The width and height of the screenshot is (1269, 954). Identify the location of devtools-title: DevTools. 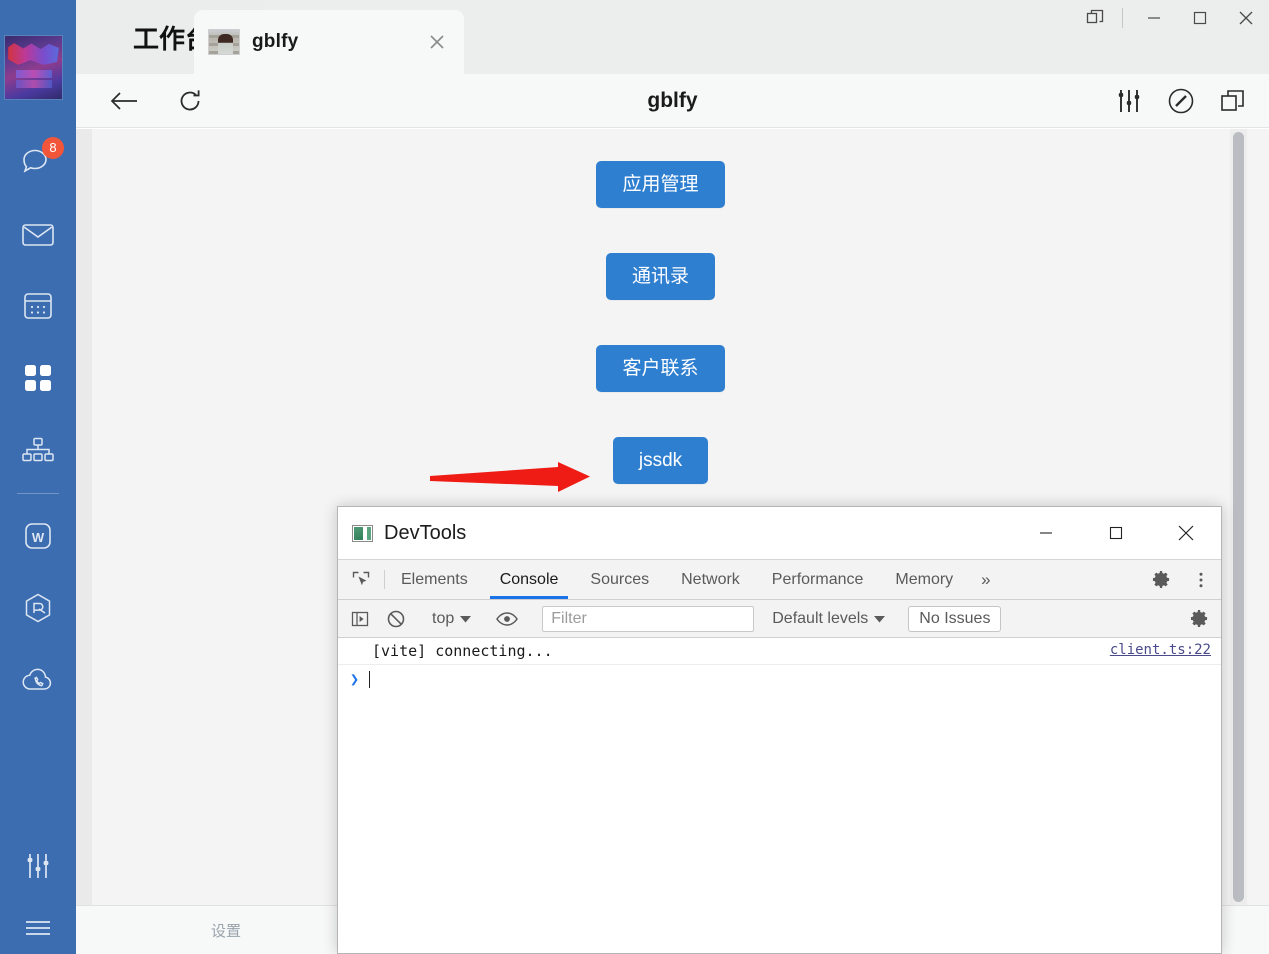
(425, 532).